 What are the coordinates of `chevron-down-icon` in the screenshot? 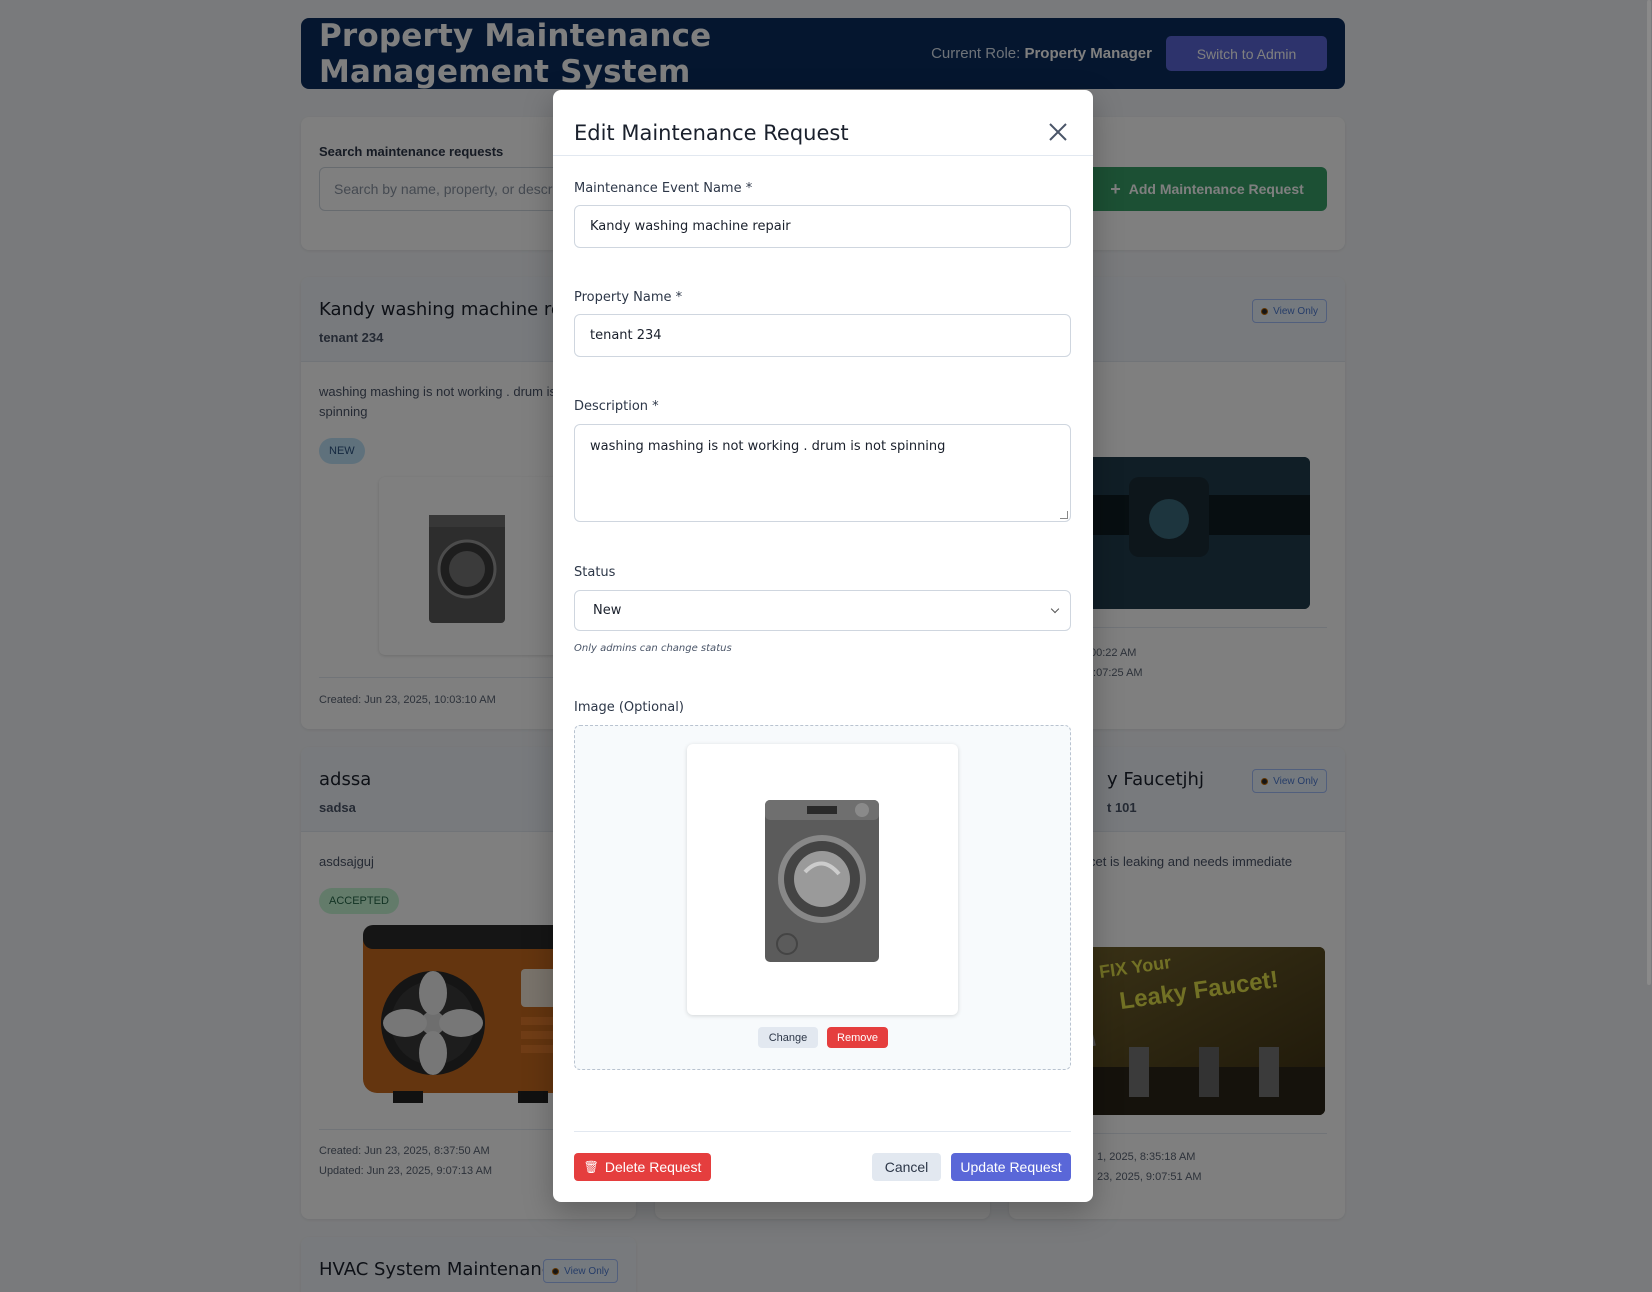 It's located at (1055, 609).